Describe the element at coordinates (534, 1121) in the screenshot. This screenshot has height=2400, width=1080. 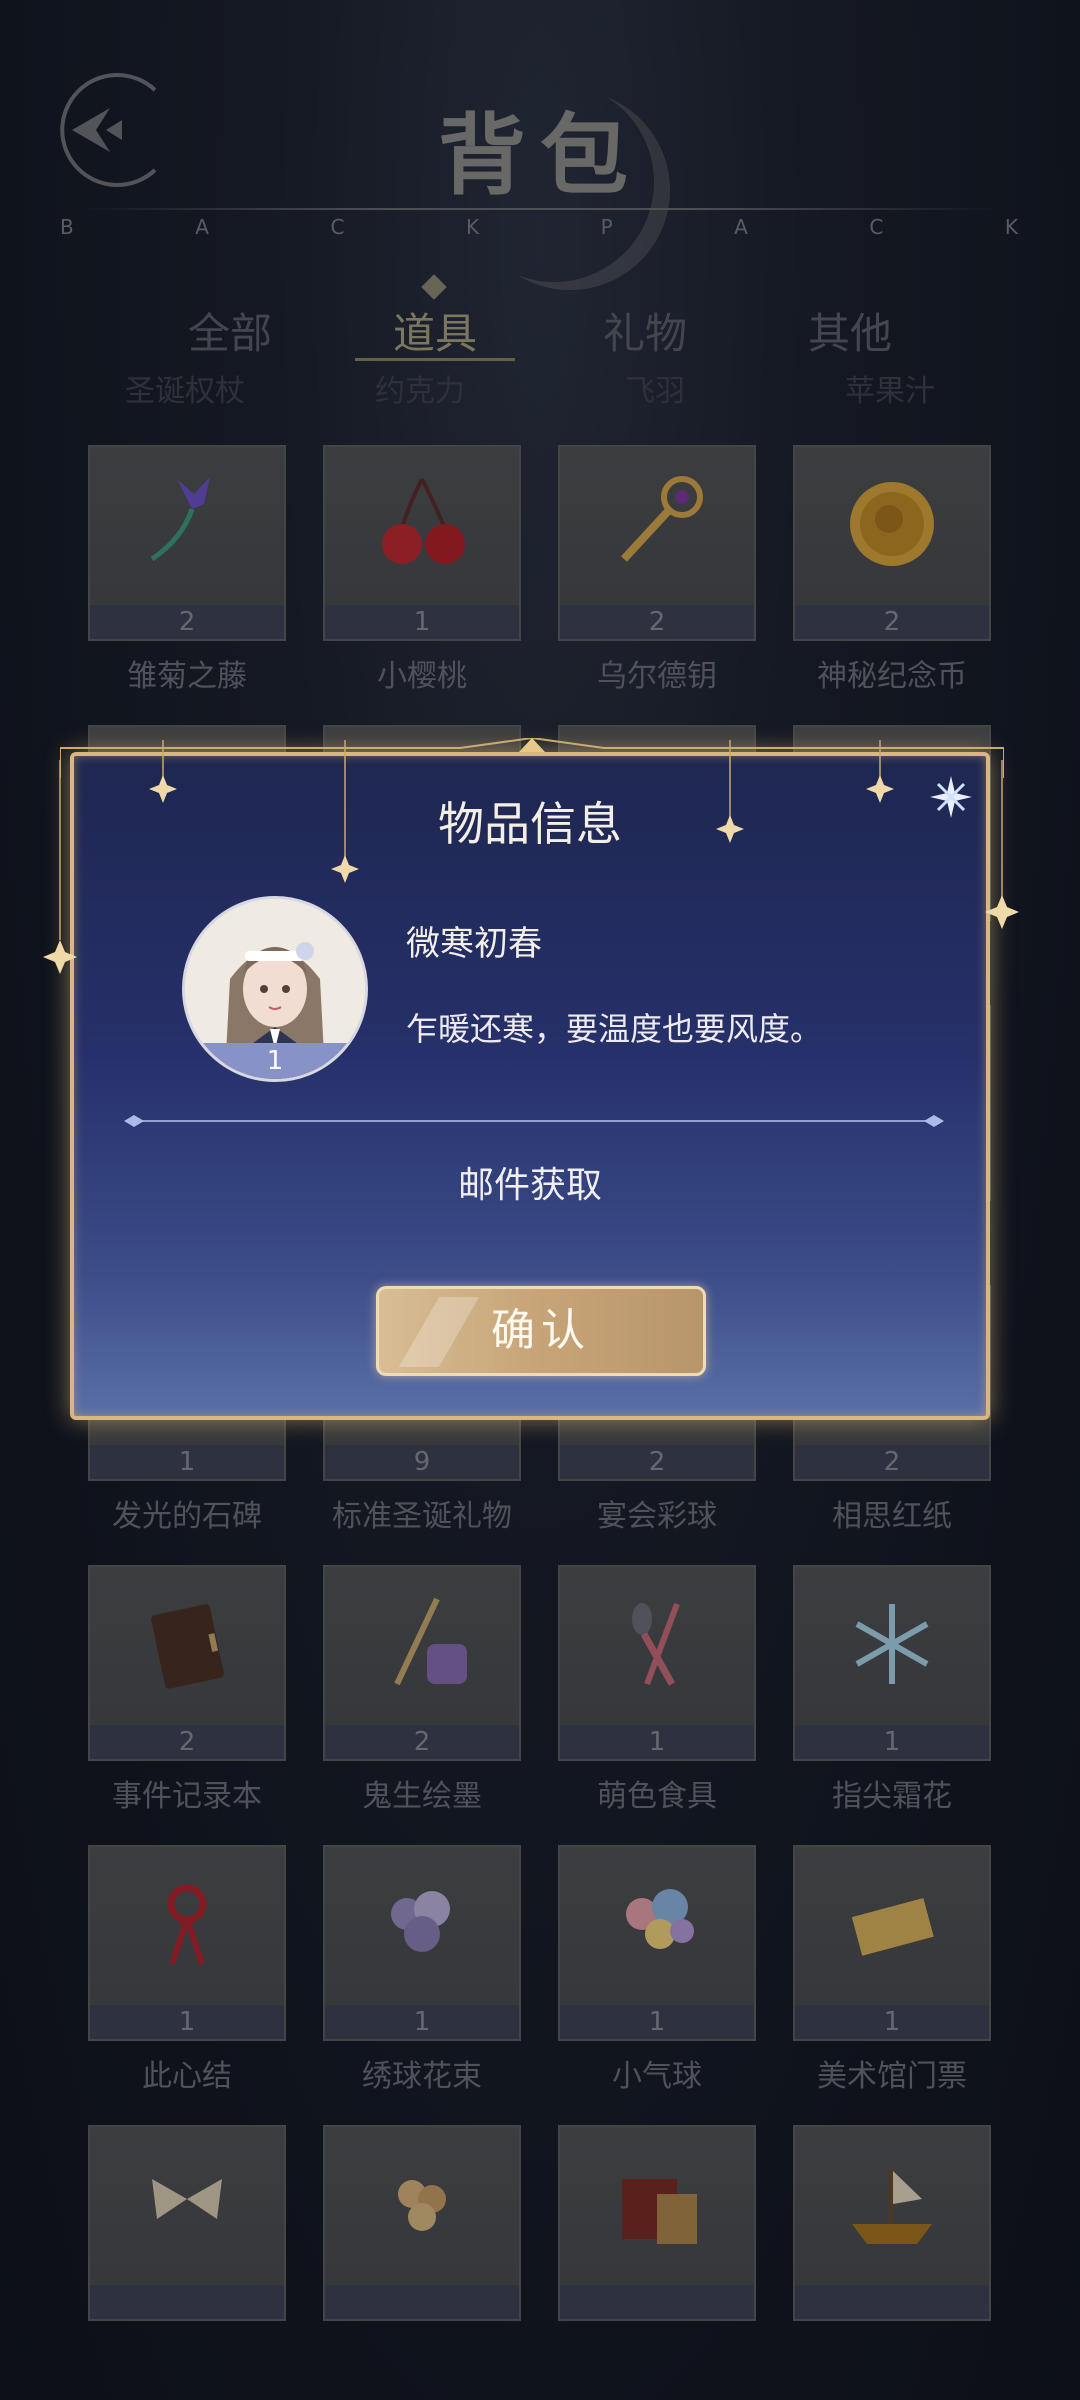
I see `dialog-divider` at that location.